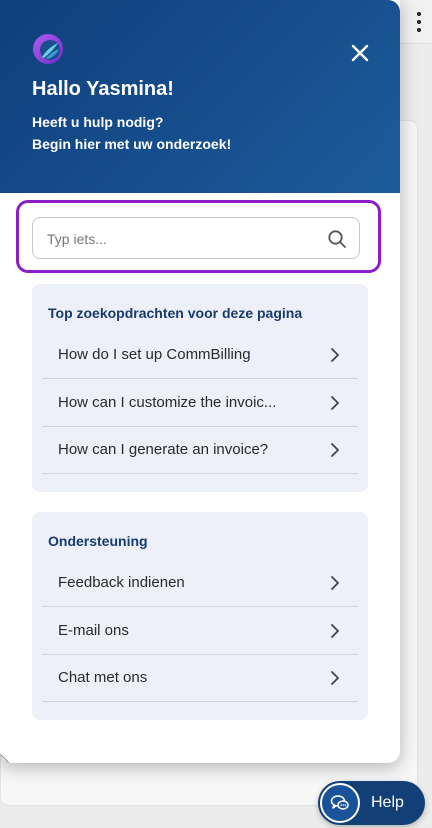 Image resolution: width=432 pixels, height=828 pixels. Describe the element at coordinates (6, 757) in the screenshot. I see `resize-handle-icon` at that location.